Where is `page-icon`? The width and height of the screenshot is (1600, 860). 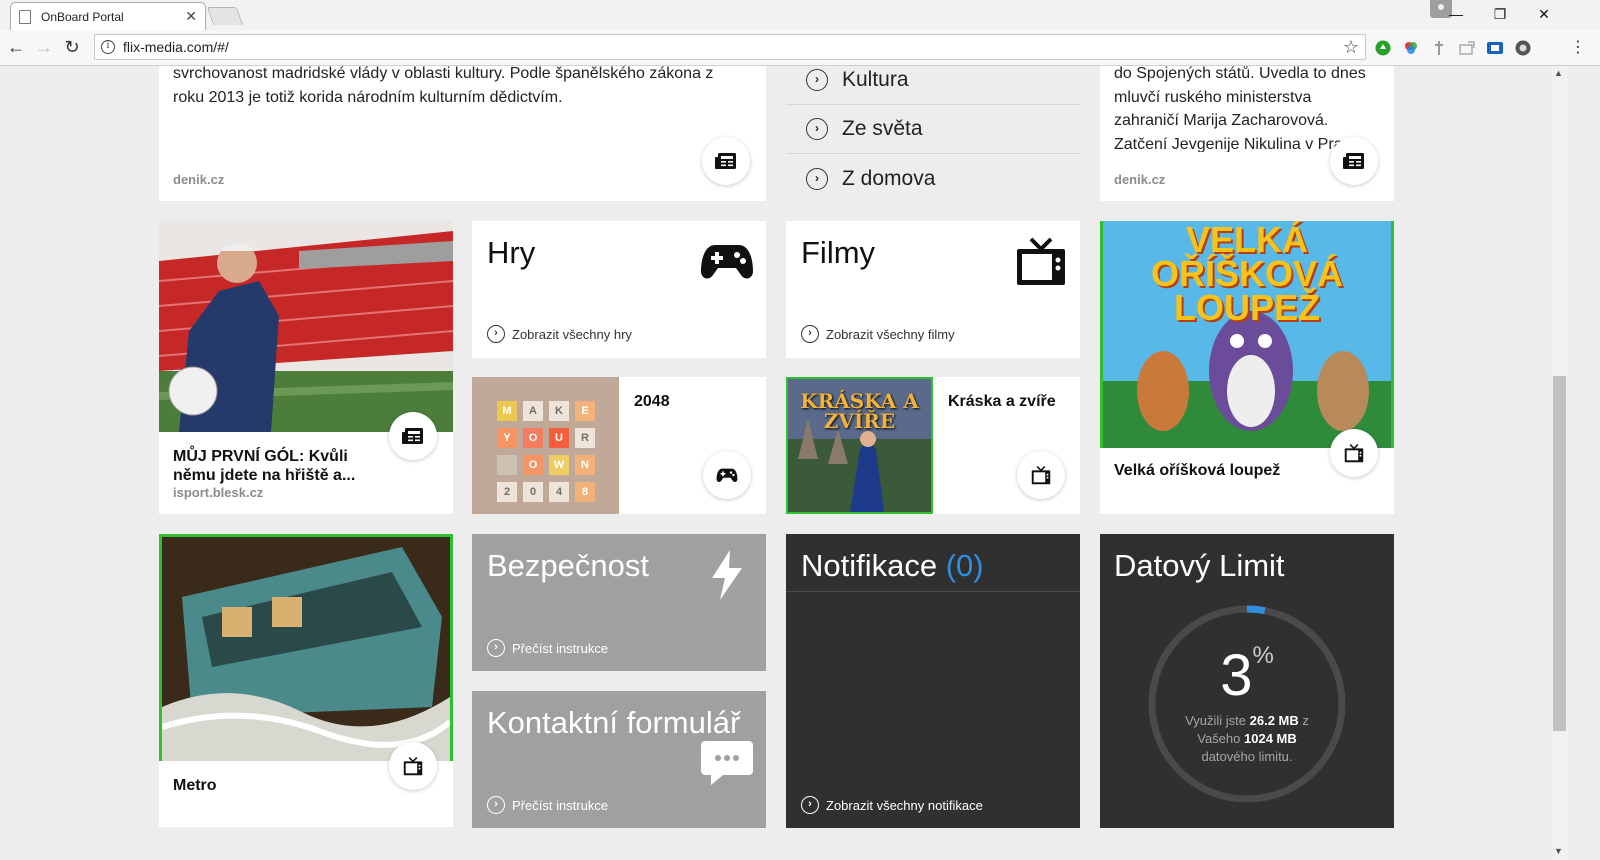
page-icon is located at coordinates (25, 16).